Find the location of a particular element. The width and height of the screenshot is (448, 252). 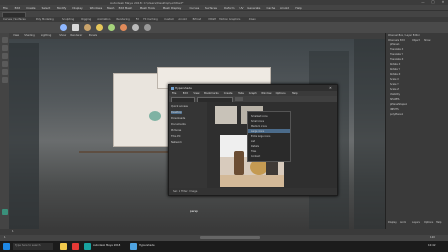

dialog-menu-edit: Edit is located at coordinates (185, 93).